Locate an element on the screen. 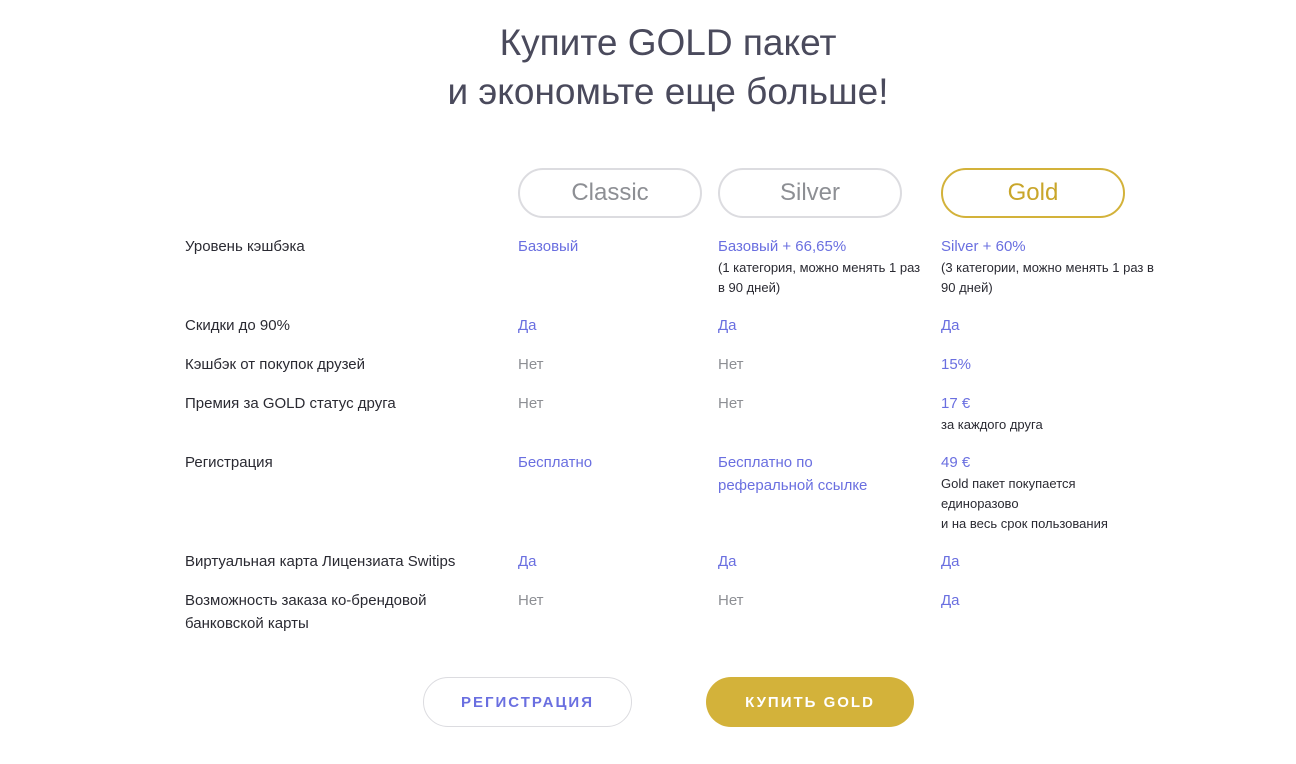  friend-gold-bonus-gold-cell: 17 € за каждого друга is located at coordinates (1048, 413).